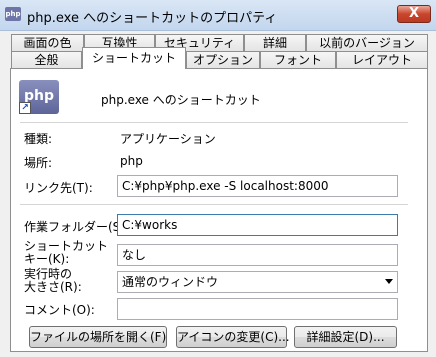 The image size is (436, 357). What do you see at coordinates (53, 287) in the screenshot?
I see `run-label-line2: 大きさ(R):` at bounding box center [53, 287].